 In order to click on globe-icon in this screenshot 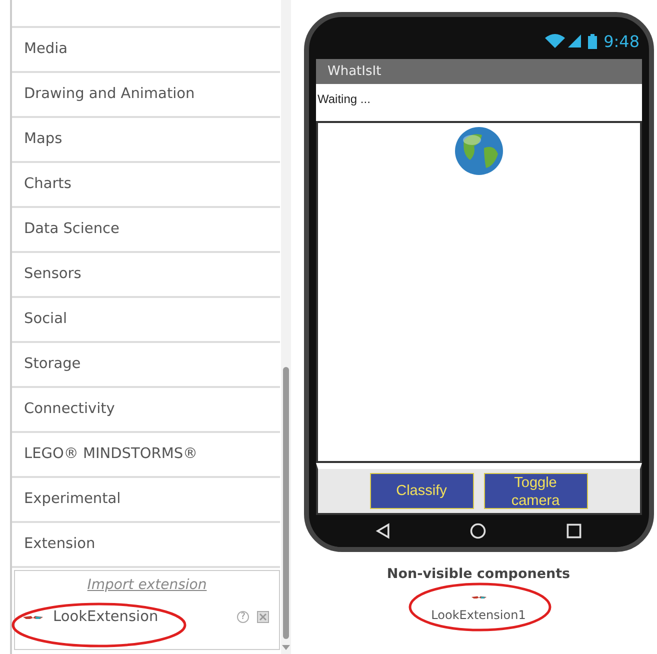, I will do `click(479, 151)`.